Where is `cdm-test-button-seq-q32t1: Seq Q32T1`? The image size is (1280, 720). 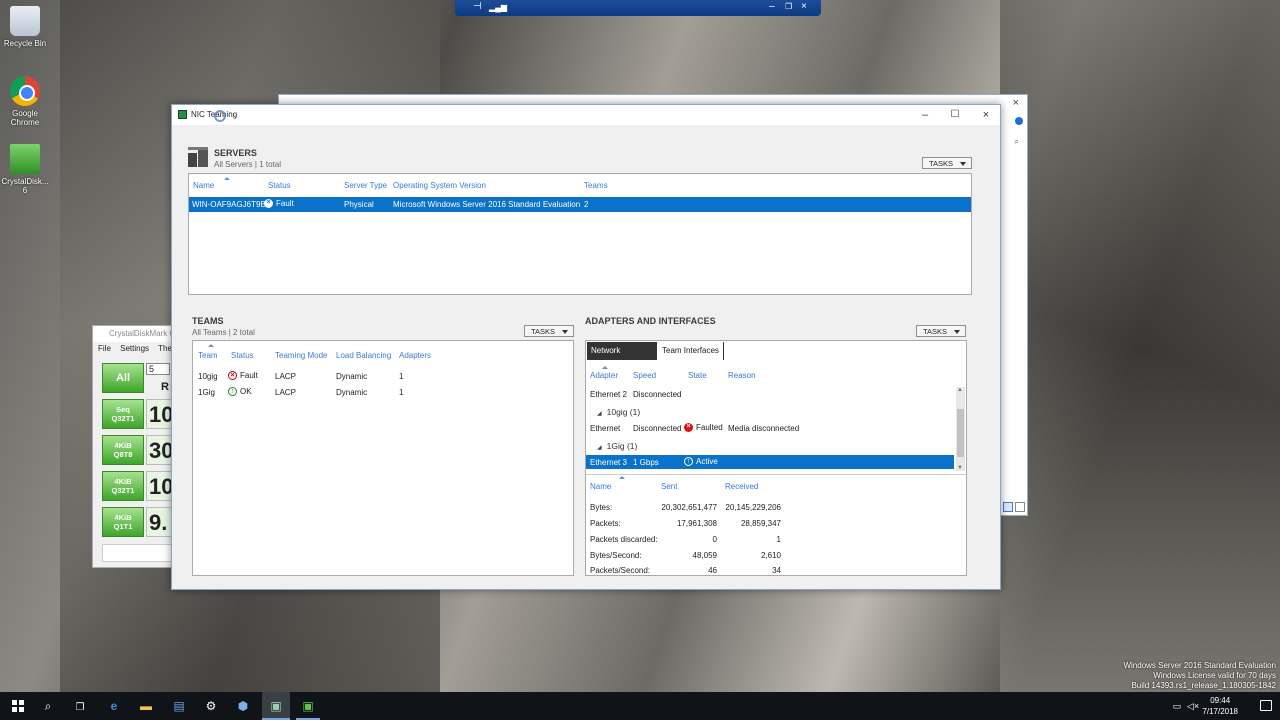
cdm-test-button-seq-q32t1: Seq Q32T1 is located at coordinates (123, 414).